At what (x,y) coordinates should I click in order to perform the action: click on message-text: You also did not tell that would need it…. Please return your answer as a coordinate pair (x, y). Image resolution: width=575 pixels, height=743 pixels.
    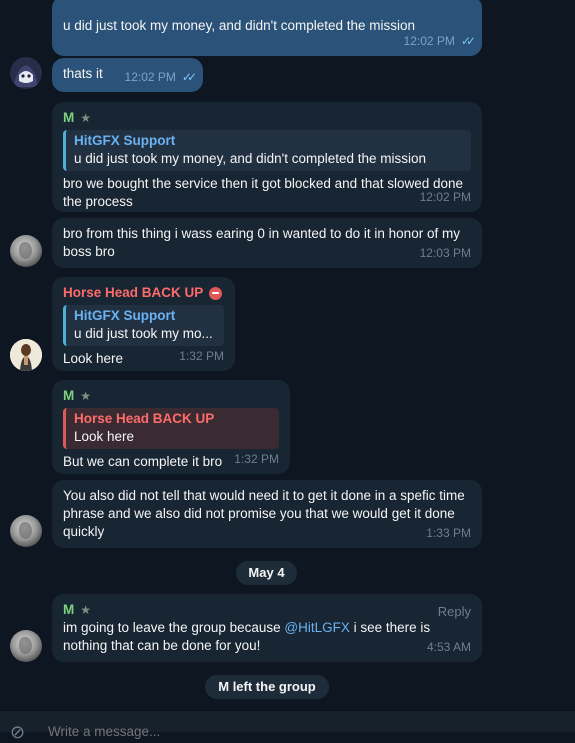
    Looking at the image, I should click on (264, 513).